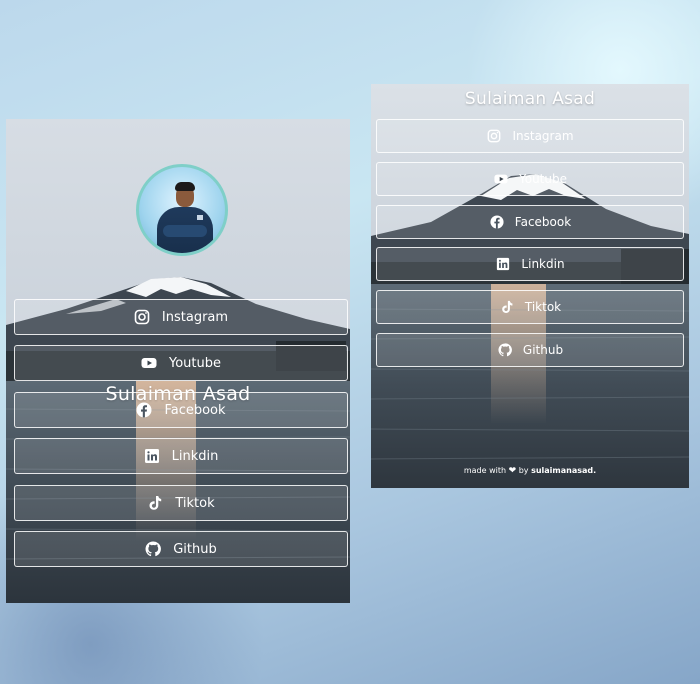  I want to click on tiktok-link-button-desktop: Tiktok, so click(530, 307).